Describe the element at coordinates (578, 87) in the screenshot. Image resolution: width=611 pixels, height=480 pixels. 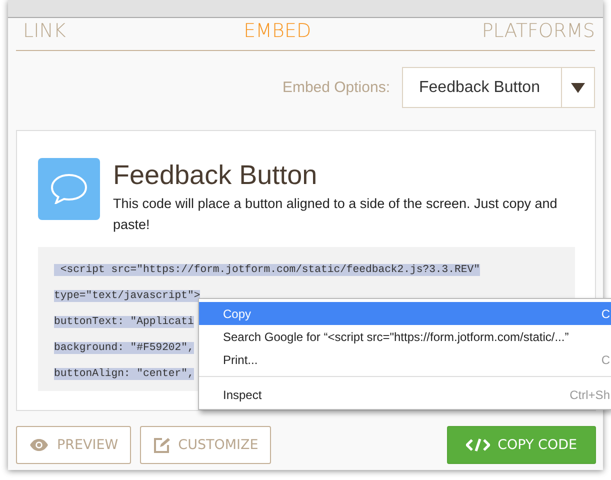
I see `caret-icon` at that location.